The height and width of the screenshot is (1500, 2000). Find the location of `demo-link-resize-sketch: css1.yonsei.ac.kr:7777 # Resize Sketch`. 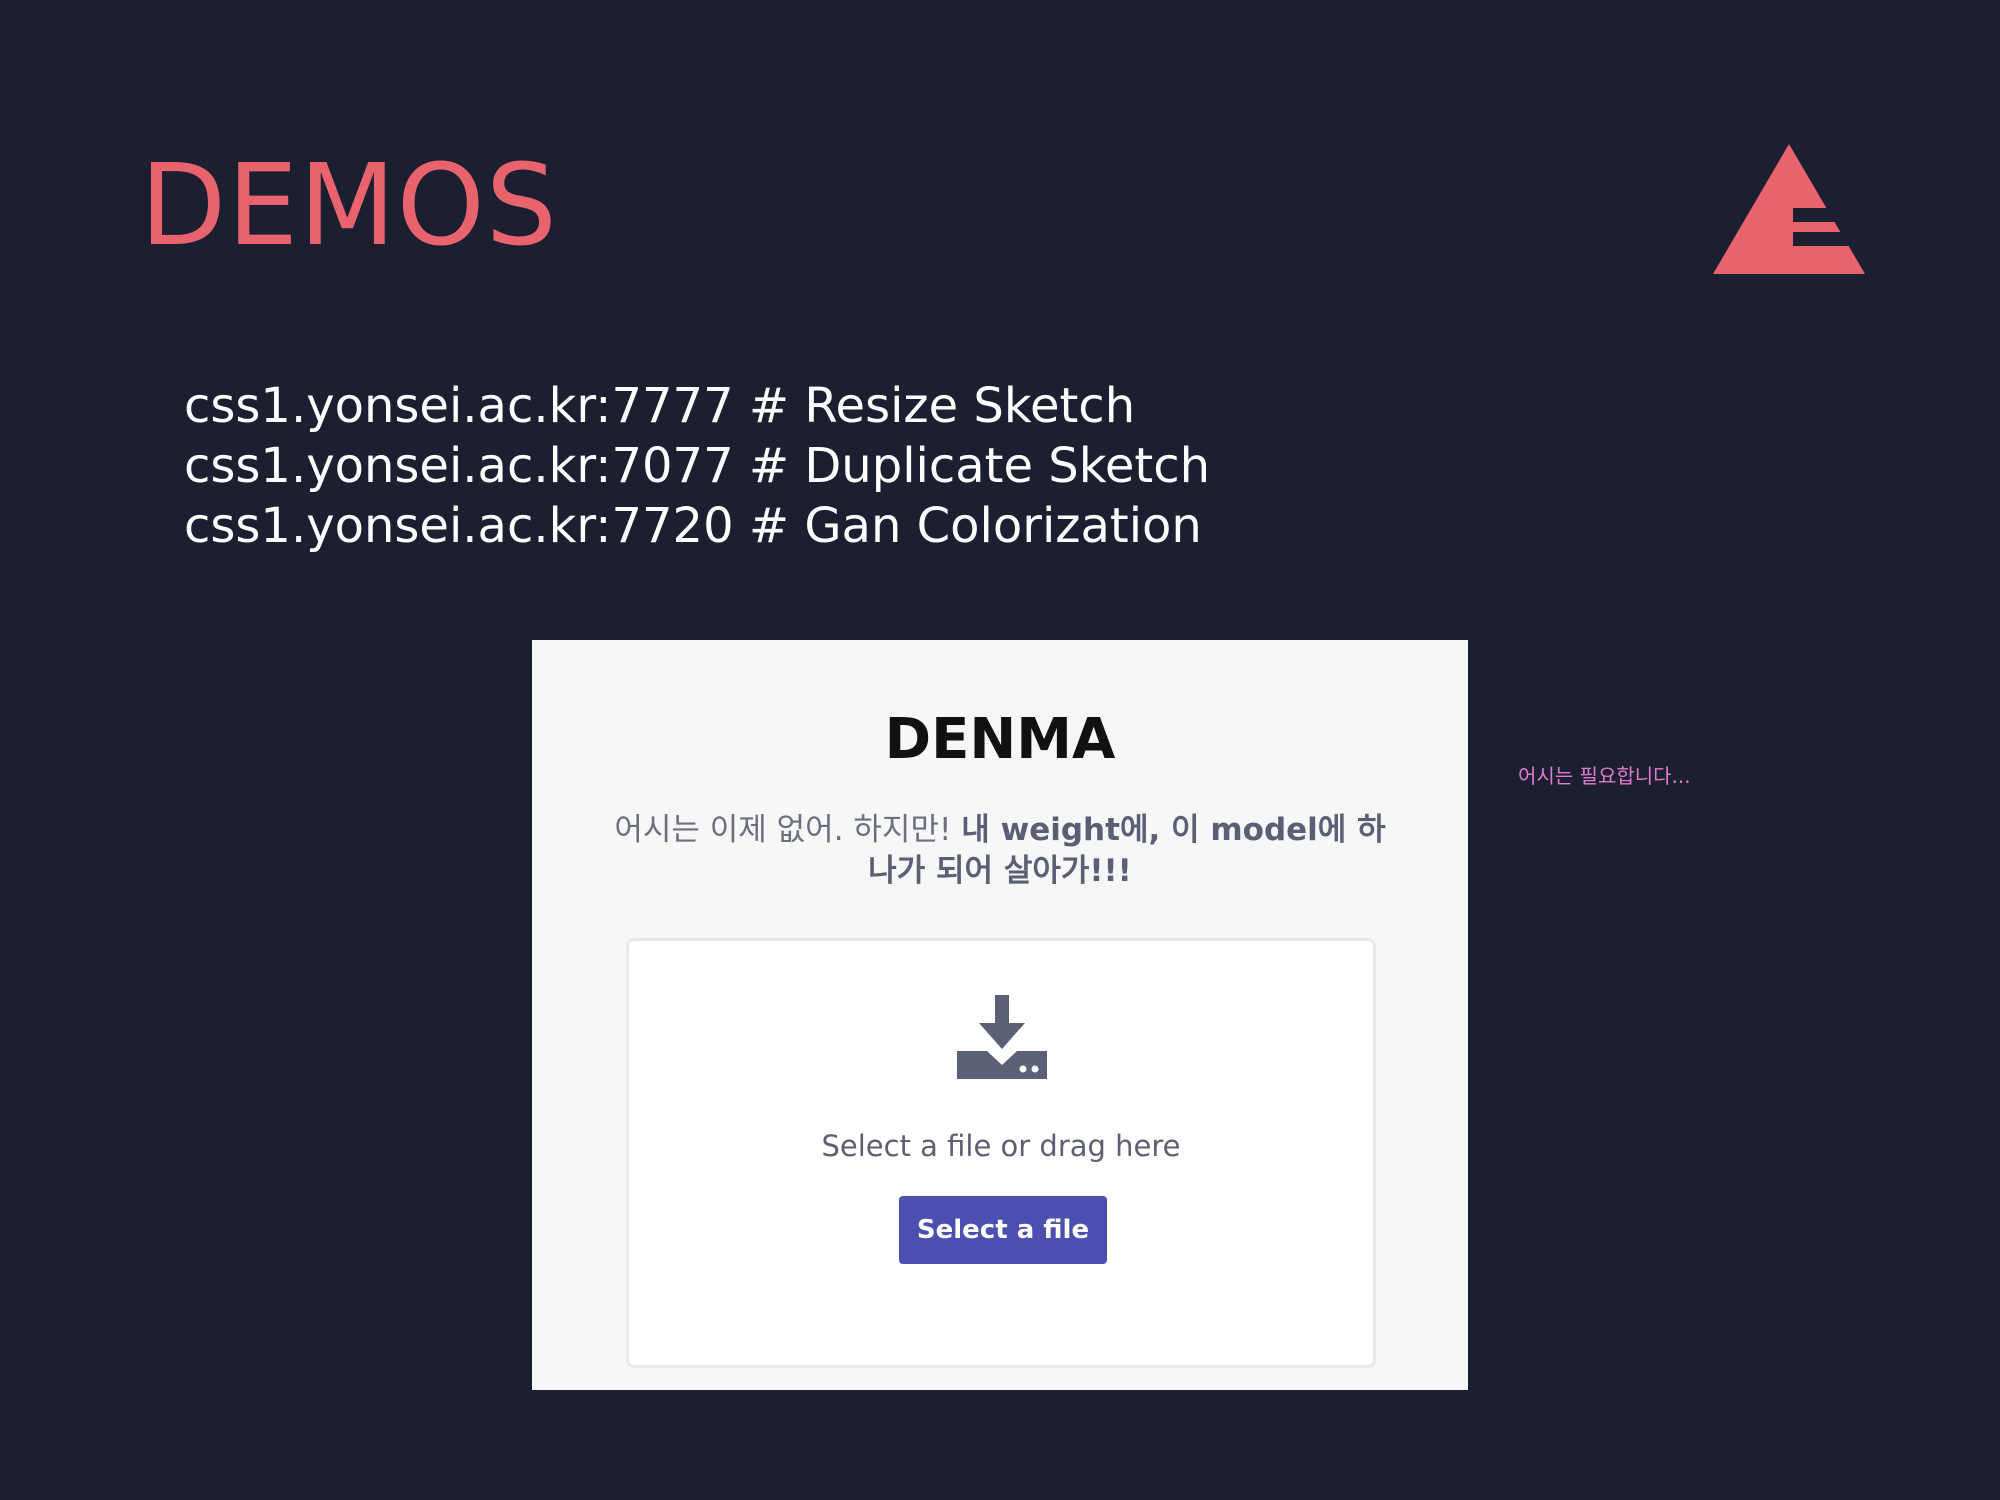

demo-link-resize-sketch: css1.yonsei.ac.kr:7777 # Resize Sketch is located at coordinates (697, 406).